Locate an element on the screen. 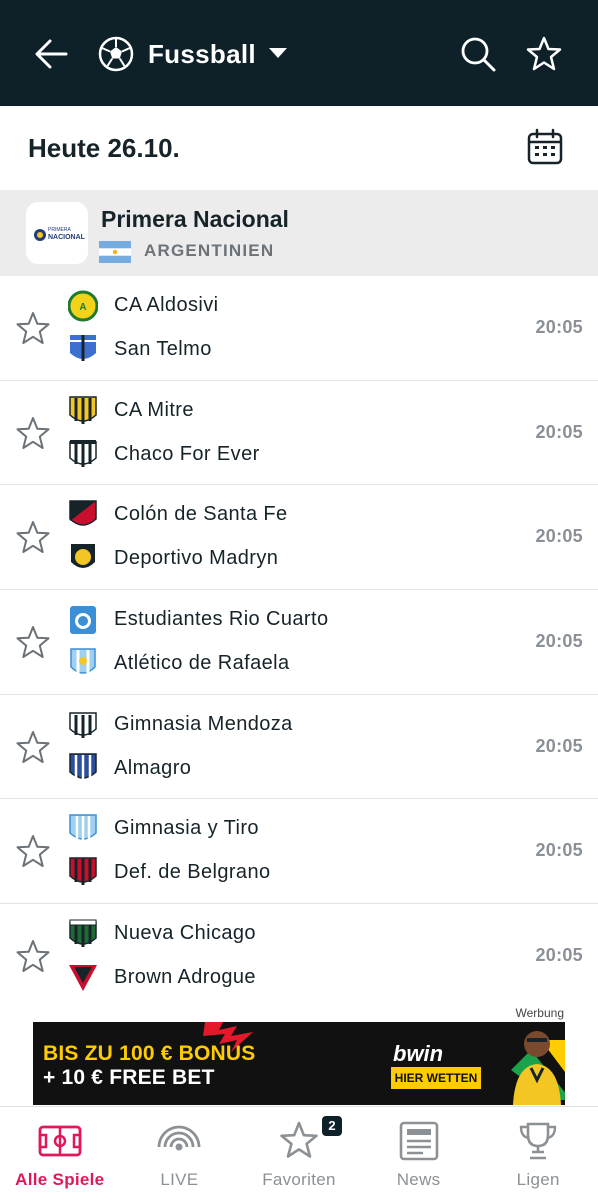 This screenshot has width=598, height=1200. match-row: Colón de Santa Fe Deportivo Madryn 20:05 is located at coordinates (299, 538).